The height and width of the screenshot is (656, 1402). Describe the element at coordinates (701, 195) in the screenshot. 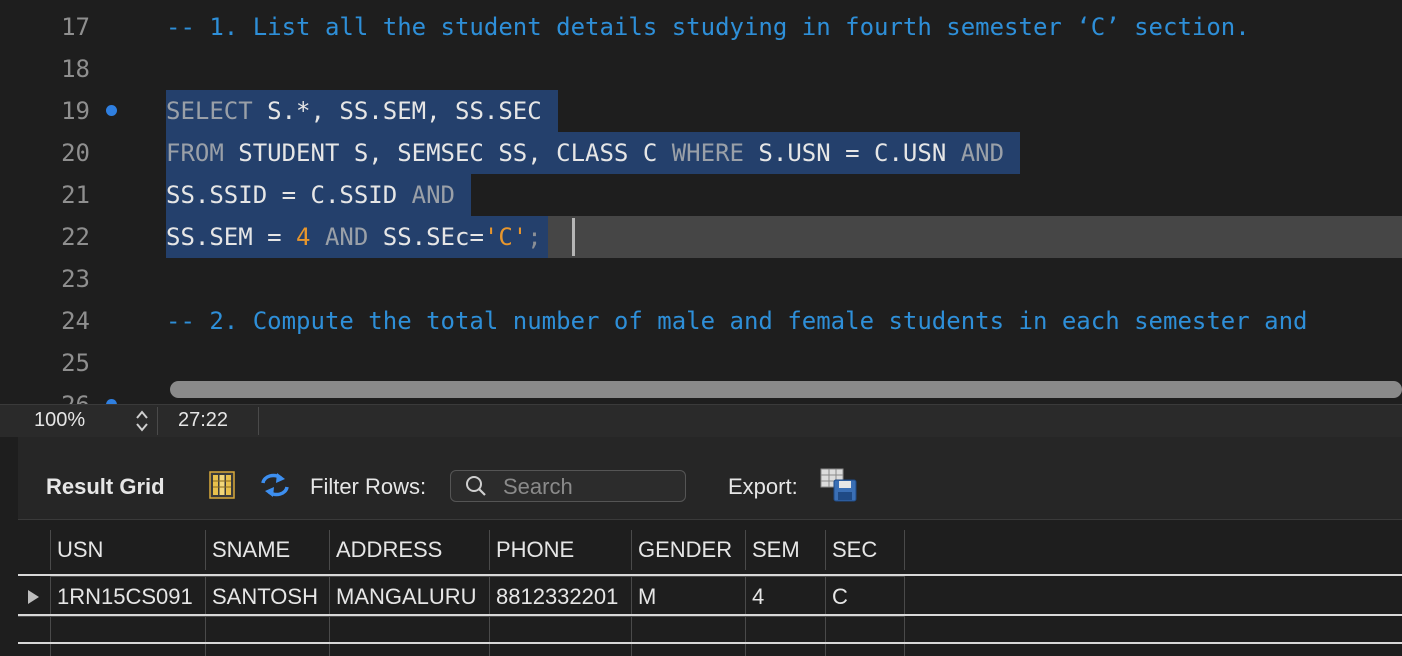

I see `code-line-21: 21 SS.SSID = C.SSID AND` at that location.